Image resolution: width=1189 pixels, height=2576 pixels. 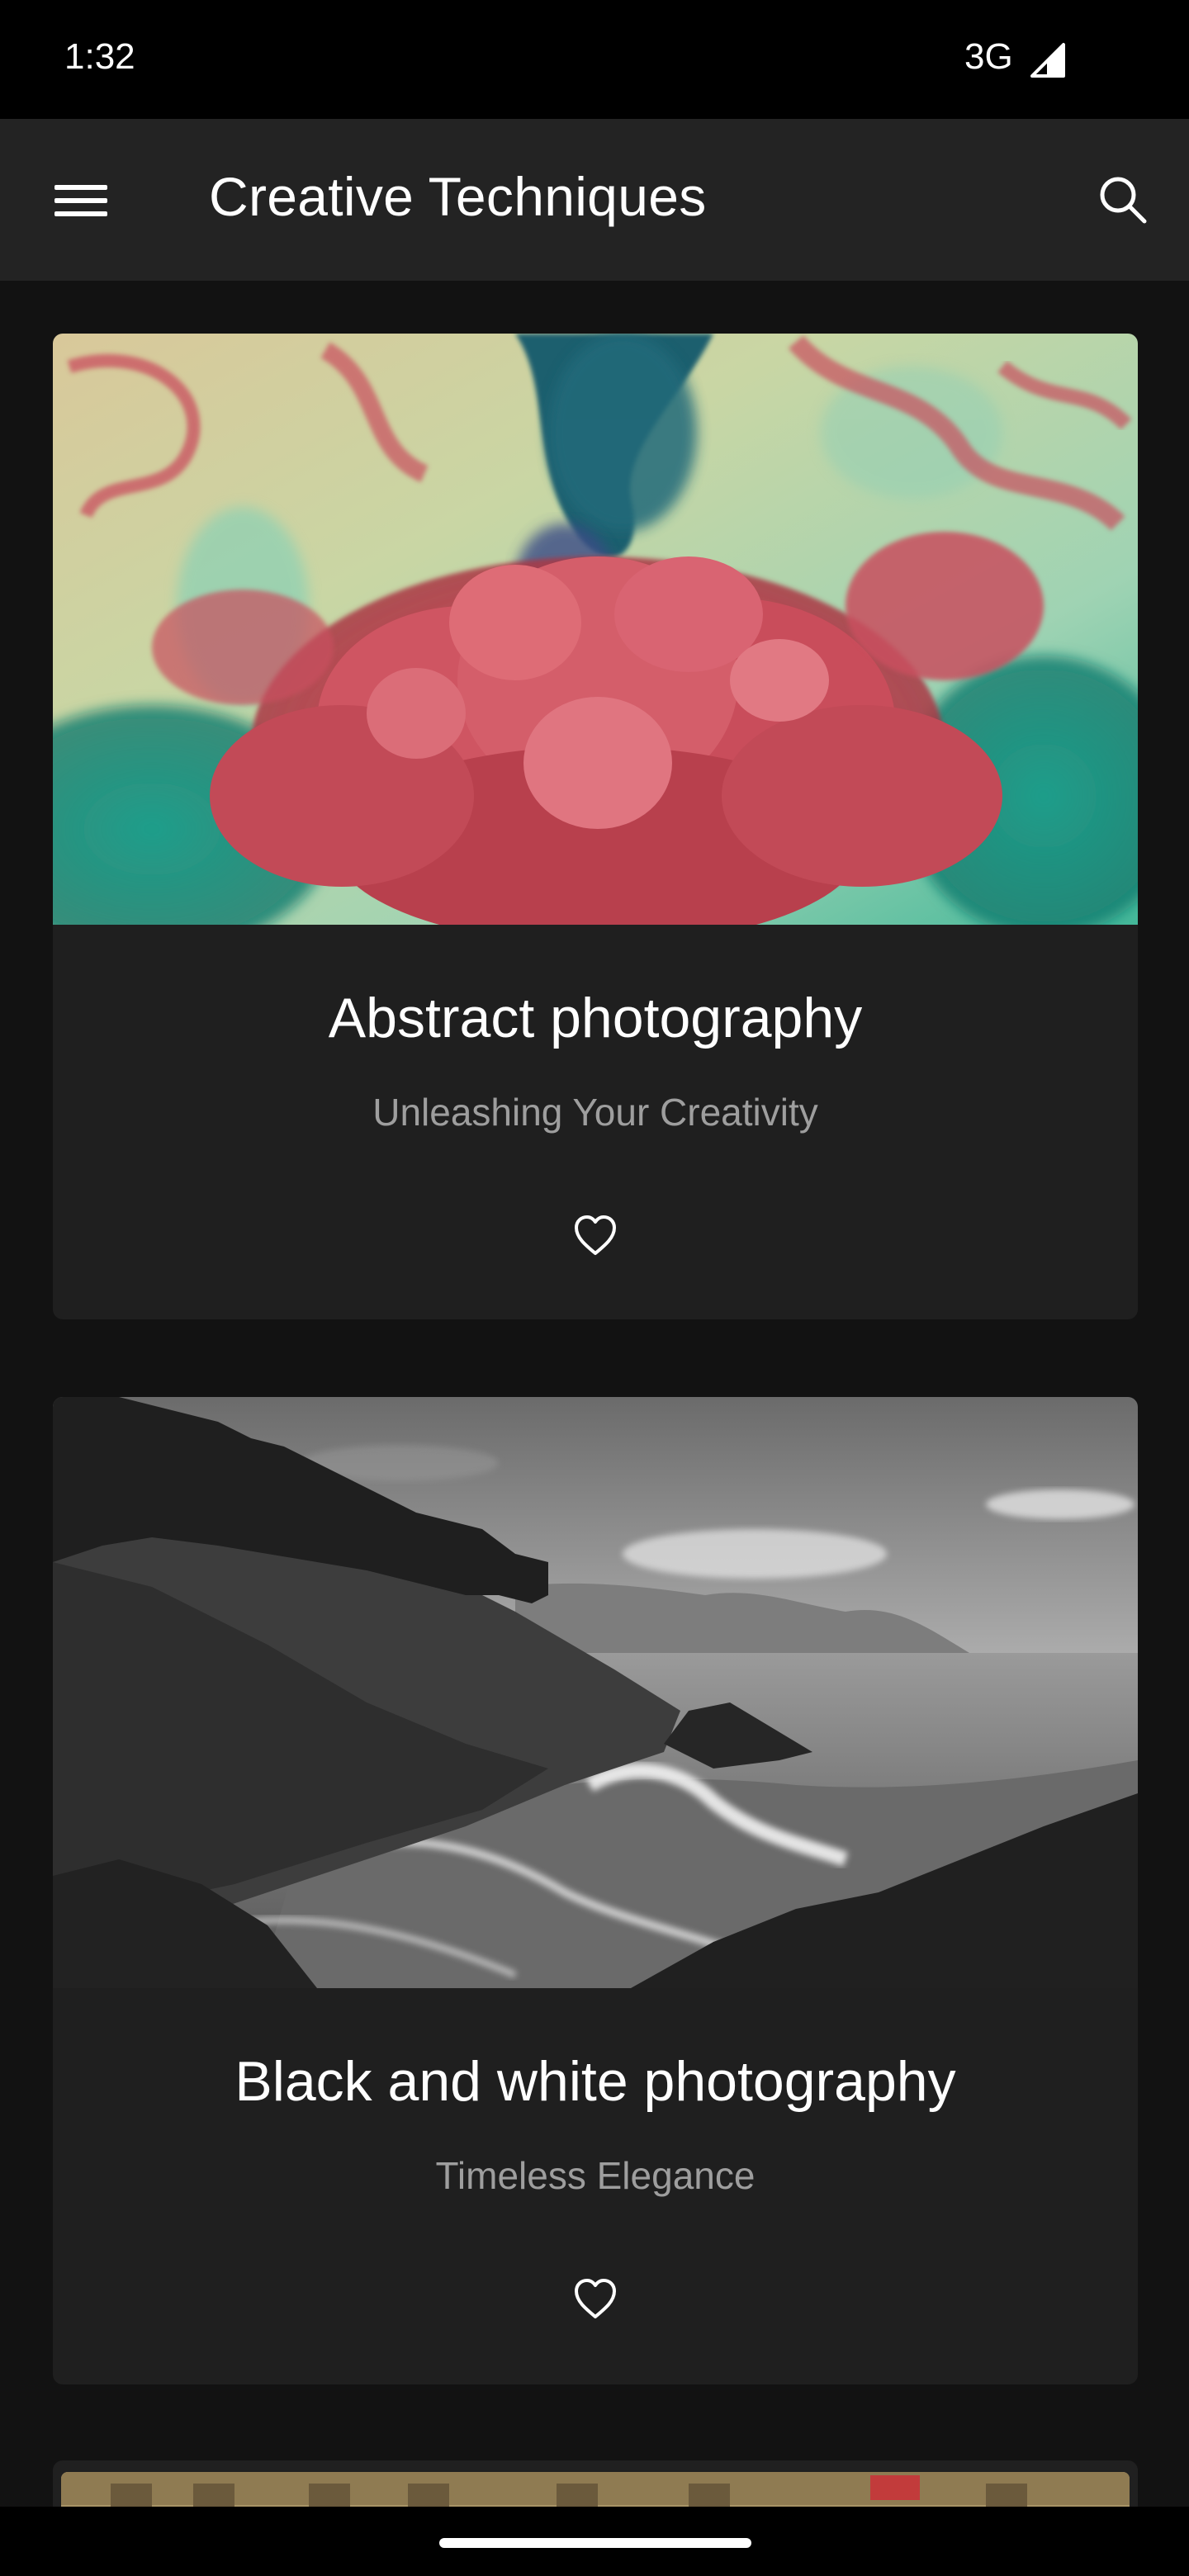 I want to click on home-gesture-handle, so click(x=595, y=2543).